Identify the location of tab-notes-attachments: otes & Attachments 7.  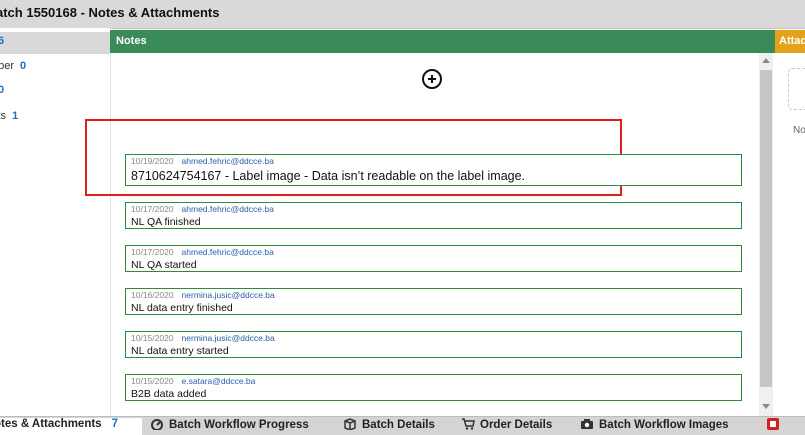
(71, 426).